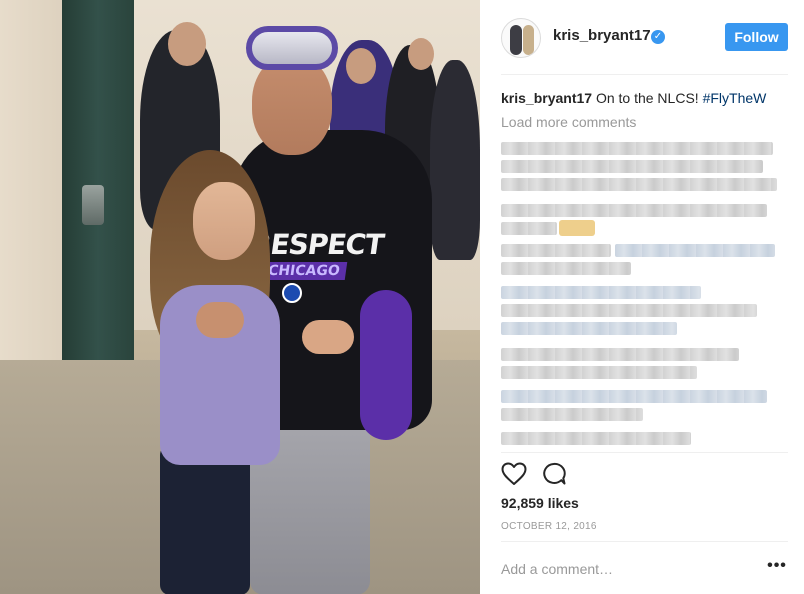 This screenshot has width=804, height=594. I want to click on follow-button: Follow, so click(756, 37).